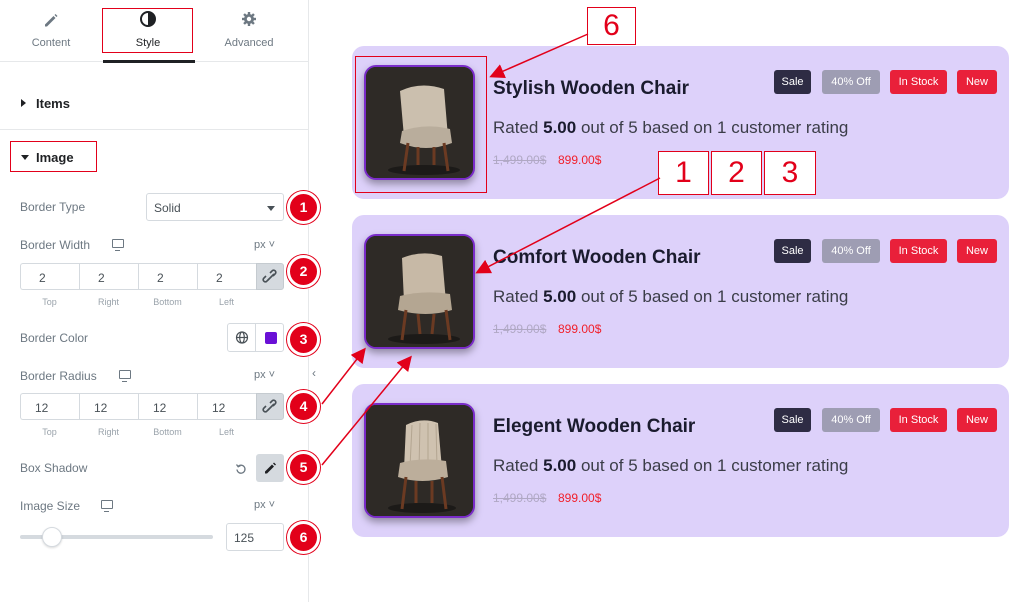 The image size is (1024, 602). I want to click on image-size-label: Image Size, so click(50, 506).